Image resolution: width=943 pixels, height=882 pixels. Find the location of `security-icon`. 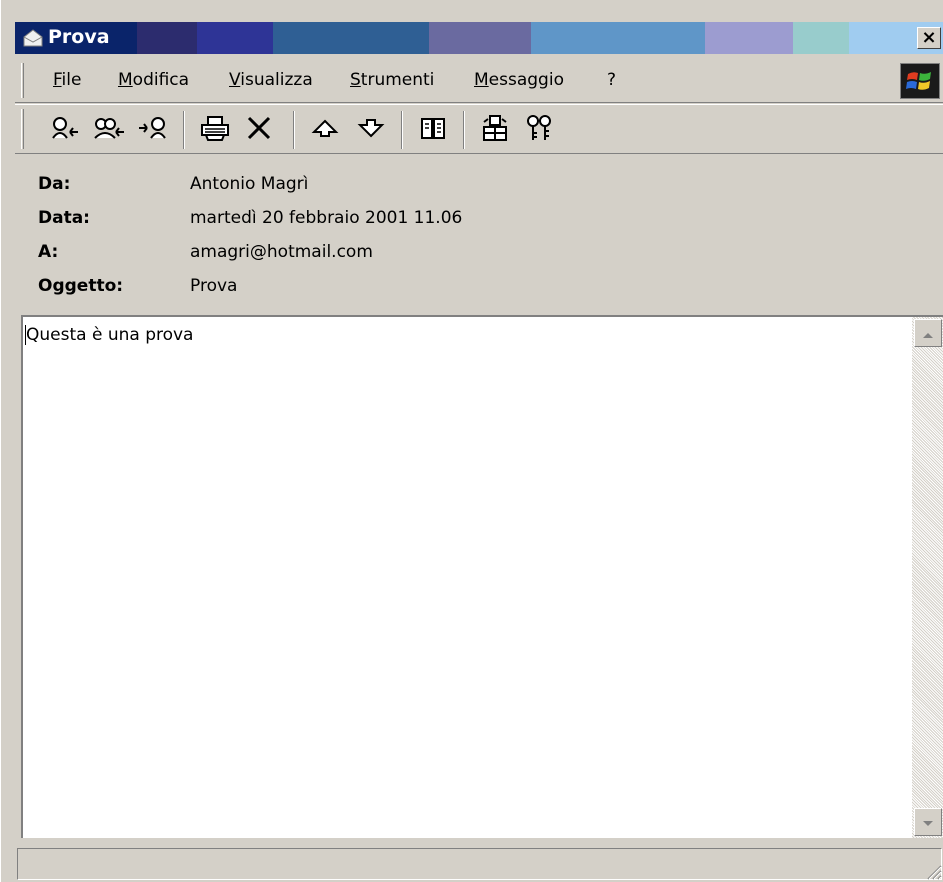

security-icon is located at coordinates (539, 130).